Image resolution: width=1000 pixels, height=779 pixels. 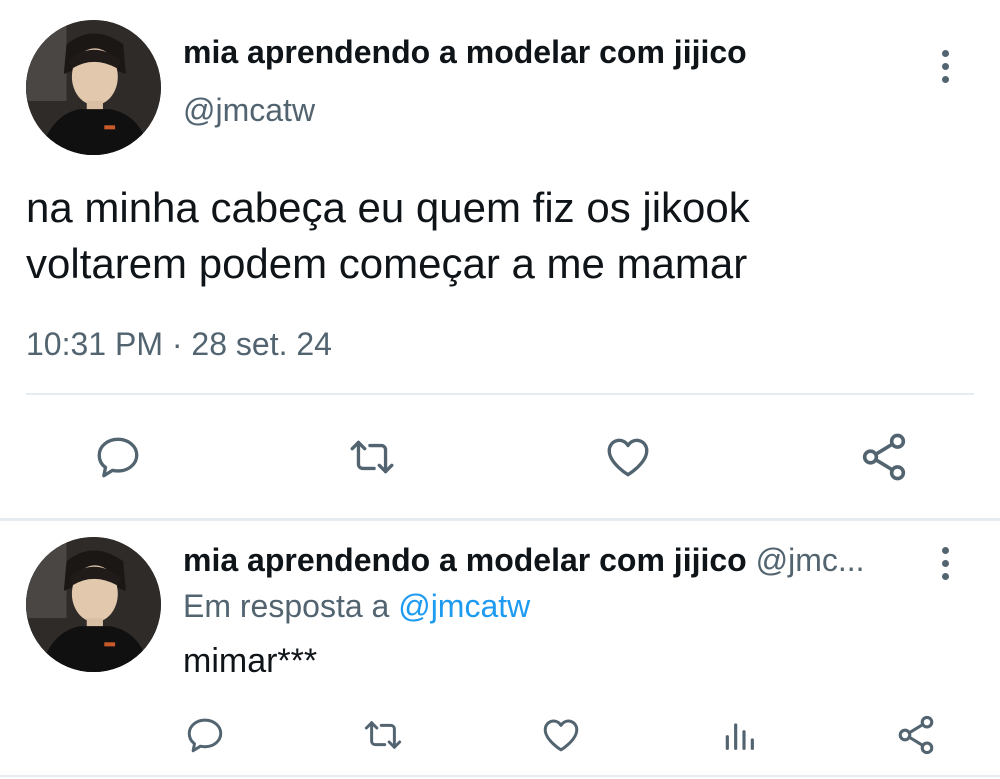 What do you see at coordinates (94, 344) in the screenshot?
I see `tweet-time: 10:31 PM` at bounding box center [94, 344].